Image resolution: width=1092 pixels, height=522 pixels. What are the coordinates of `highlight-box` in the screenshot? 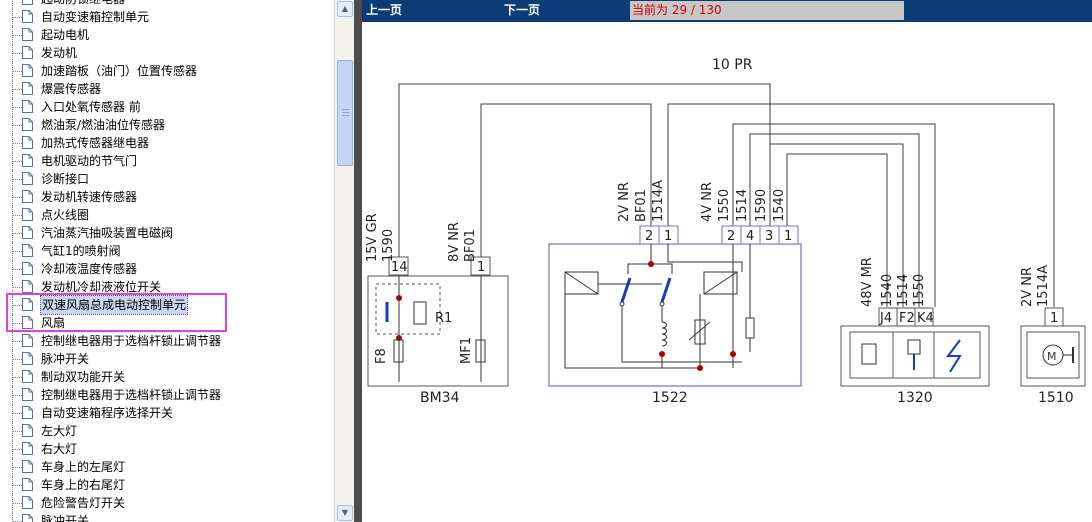 It's located at (116, 312).